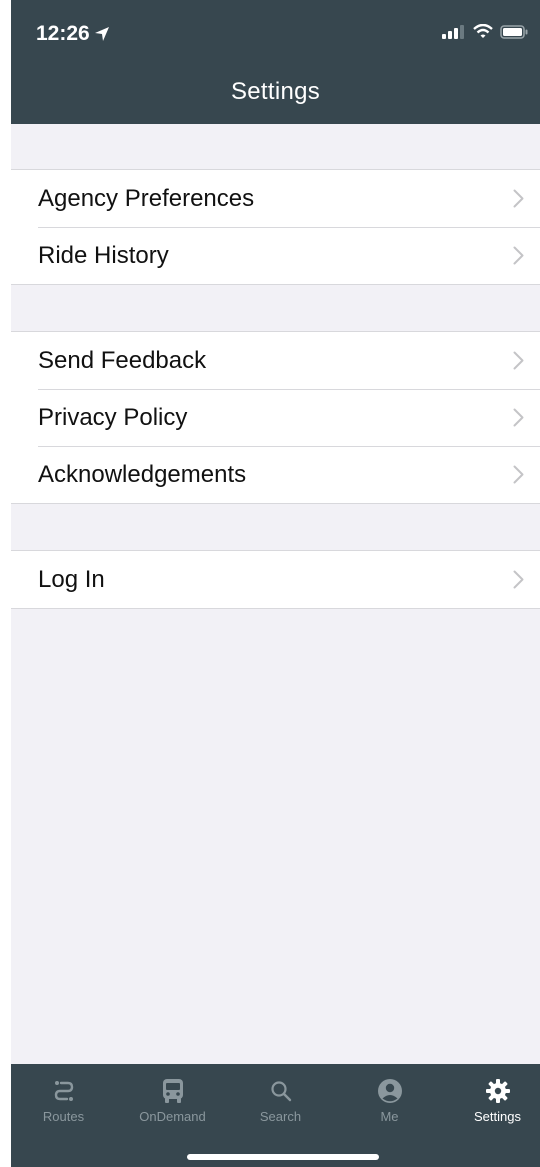 The image size is (540, 1167). Describe the element at coordinates (275, 360) in the screenshot. I see `send-feedback-row: Send Feedback` at that location.